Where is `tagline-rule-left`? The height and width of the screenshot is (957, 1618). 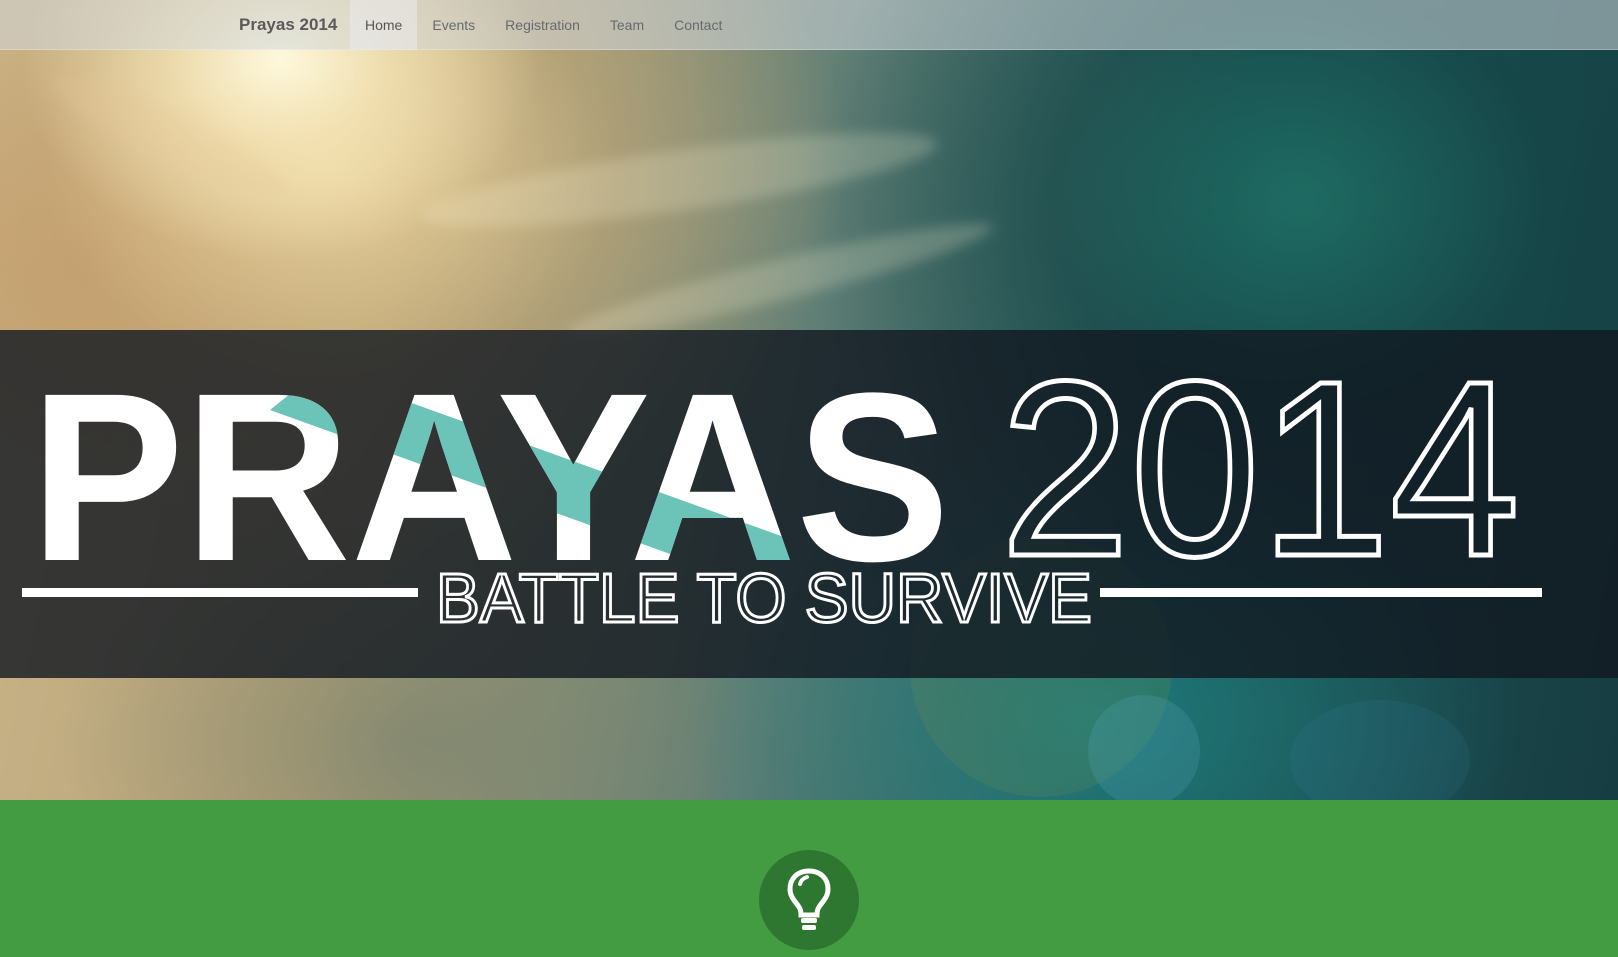
tagline-rule-left is located at coordinates (220, 592).